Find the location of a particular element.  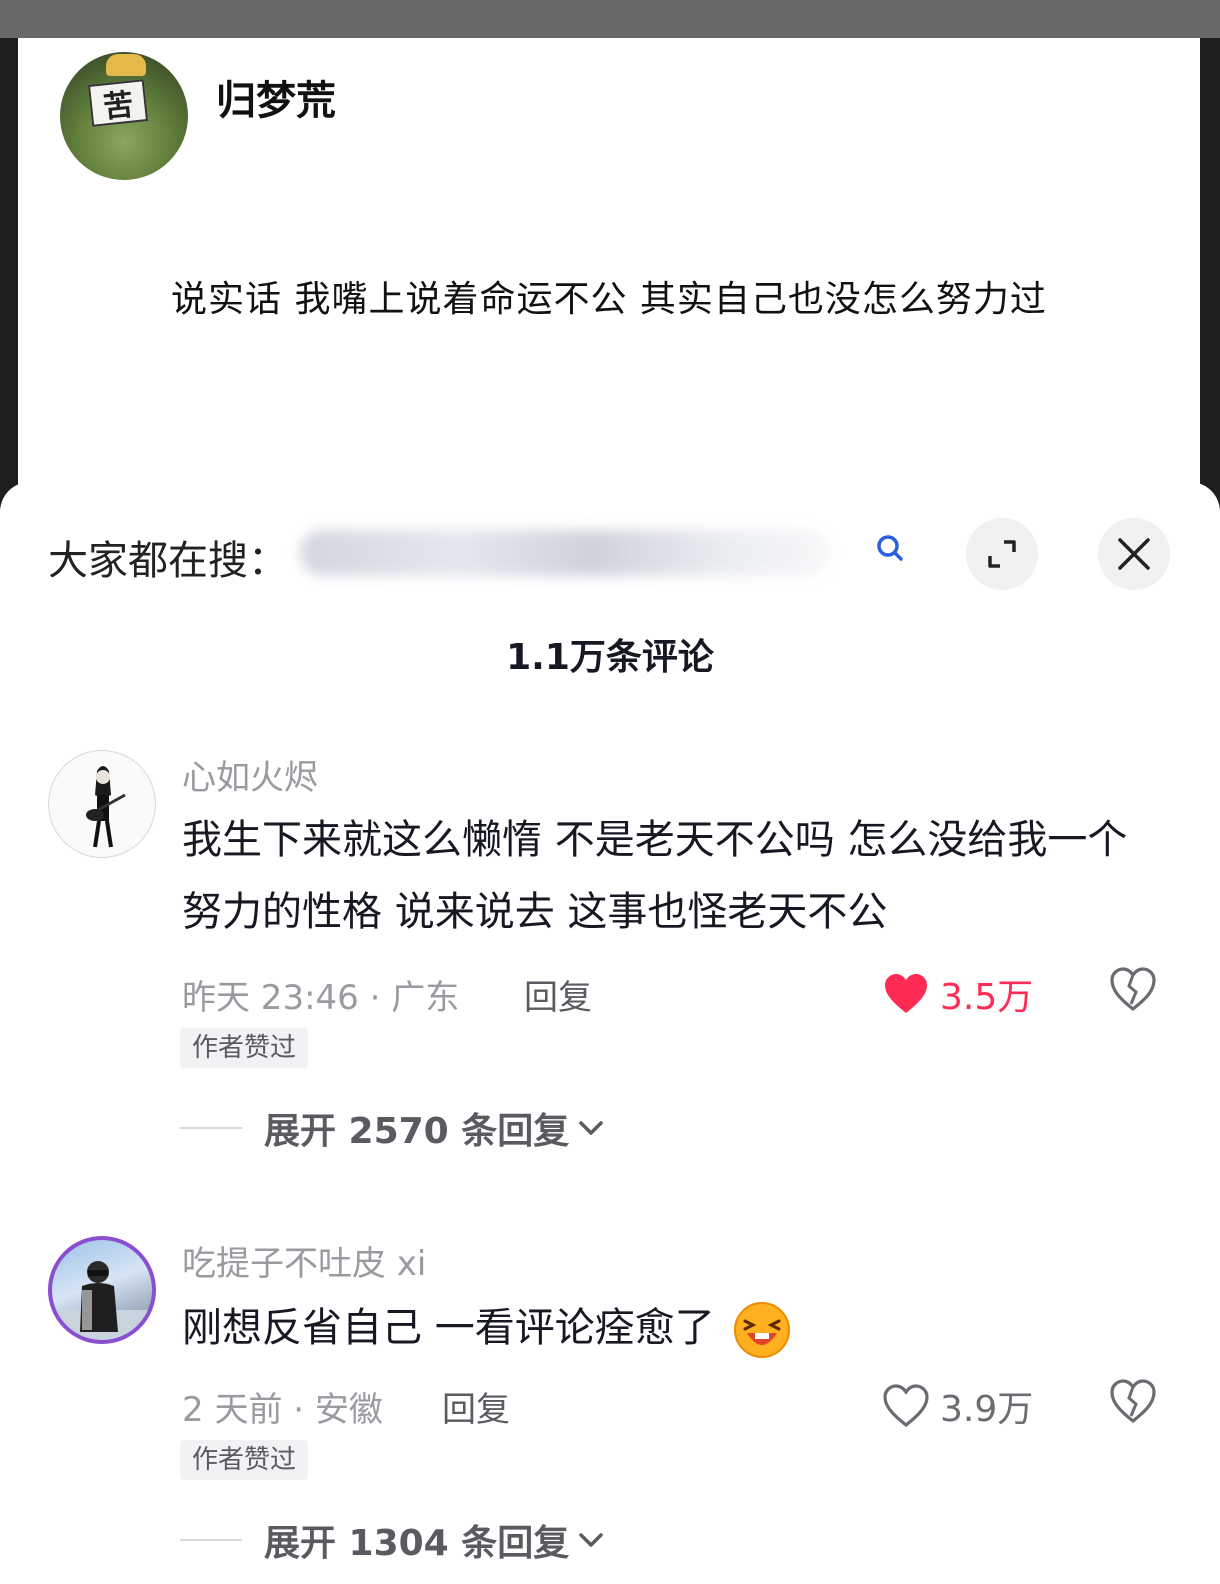

post-text: 说实话 我嘴上说着命运不公 其实自己也没怎么努力过 is located at coordinates (609, 299).